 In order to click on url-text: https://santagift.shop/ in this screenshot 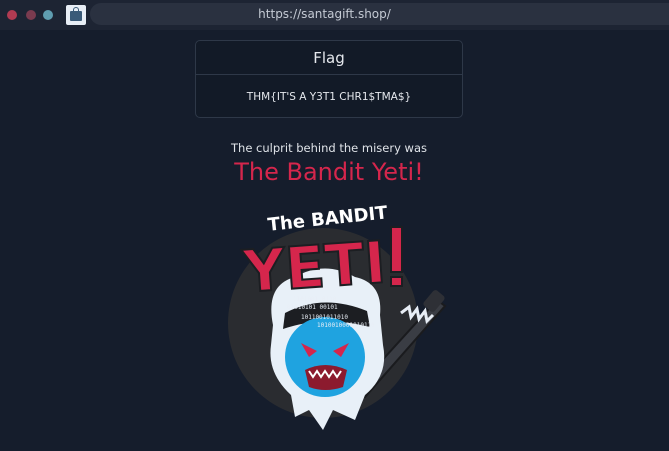, I will do `click(324, 14)`.